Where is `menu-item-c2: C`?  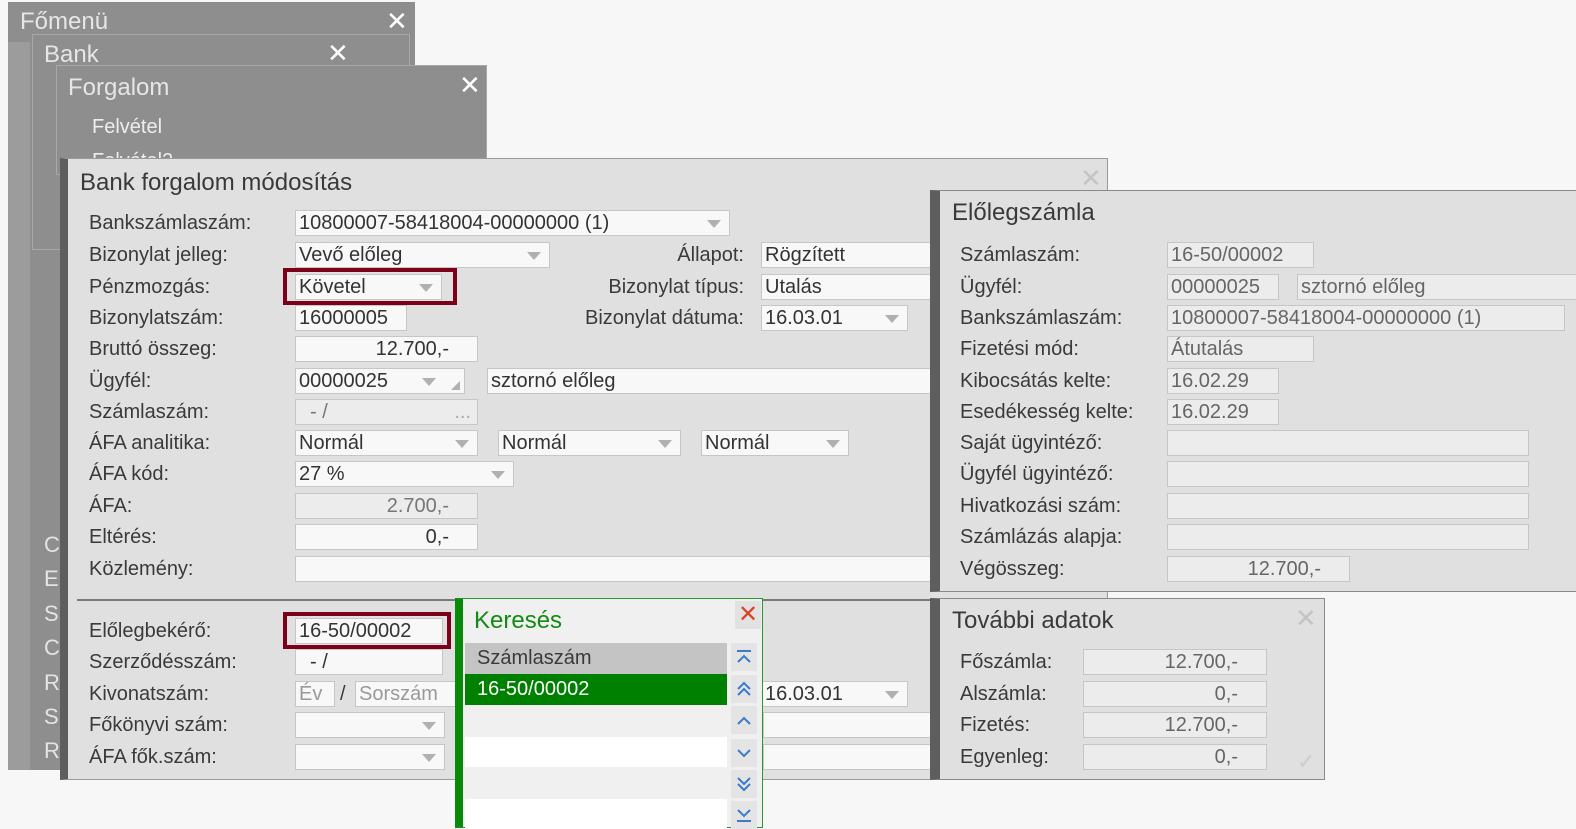 menu-item-c2: C is located at coordinates (52, 648).